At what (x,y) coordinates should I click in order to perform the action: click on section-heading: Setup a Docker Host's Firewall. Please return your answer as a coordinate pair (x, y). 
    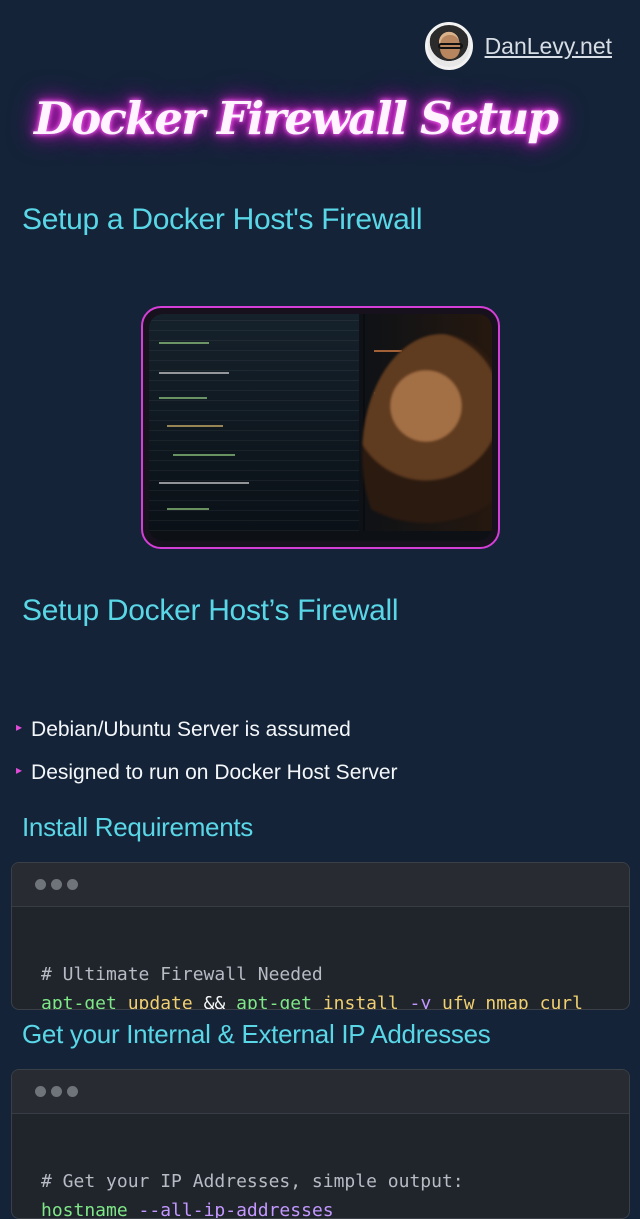
    Looking at the image, I should click on (222, 219).